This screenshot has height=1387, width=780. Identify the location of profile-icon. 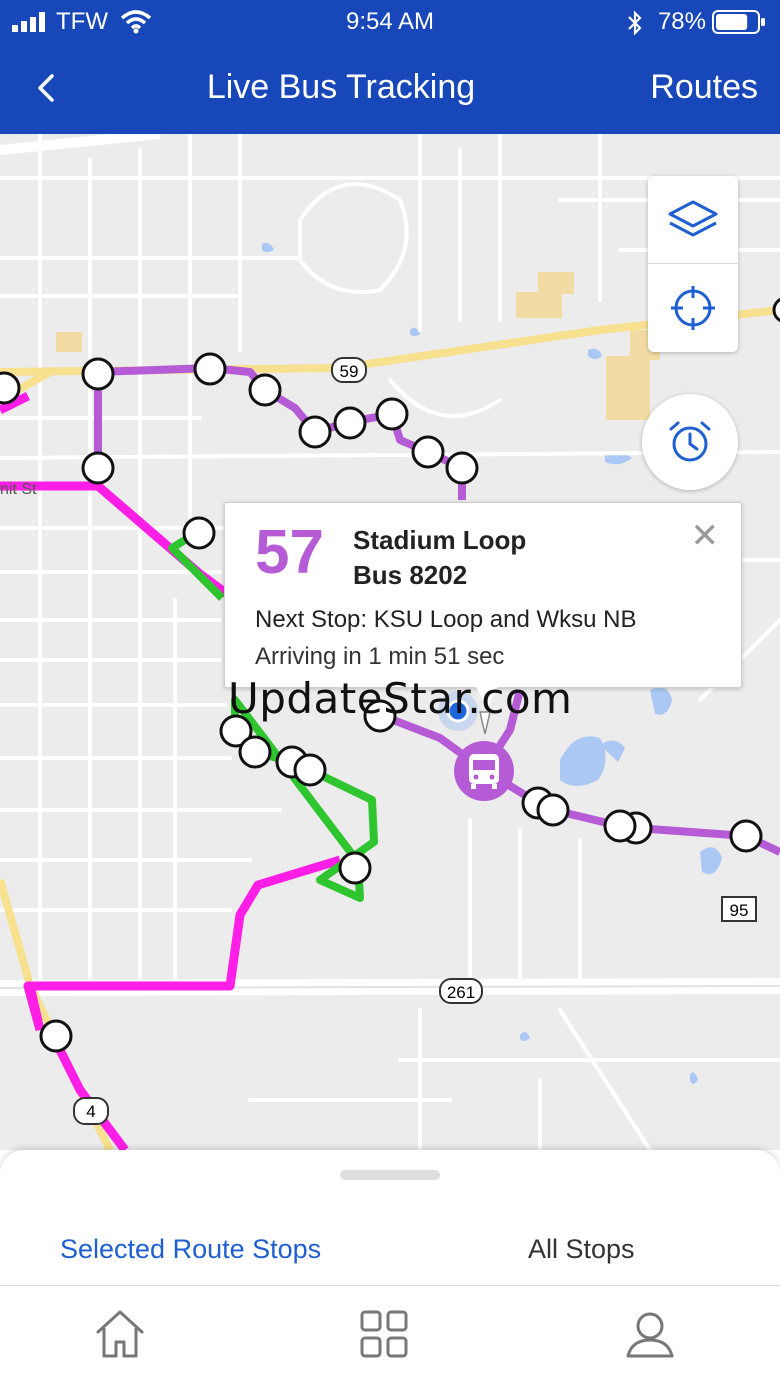
(650, 1334).